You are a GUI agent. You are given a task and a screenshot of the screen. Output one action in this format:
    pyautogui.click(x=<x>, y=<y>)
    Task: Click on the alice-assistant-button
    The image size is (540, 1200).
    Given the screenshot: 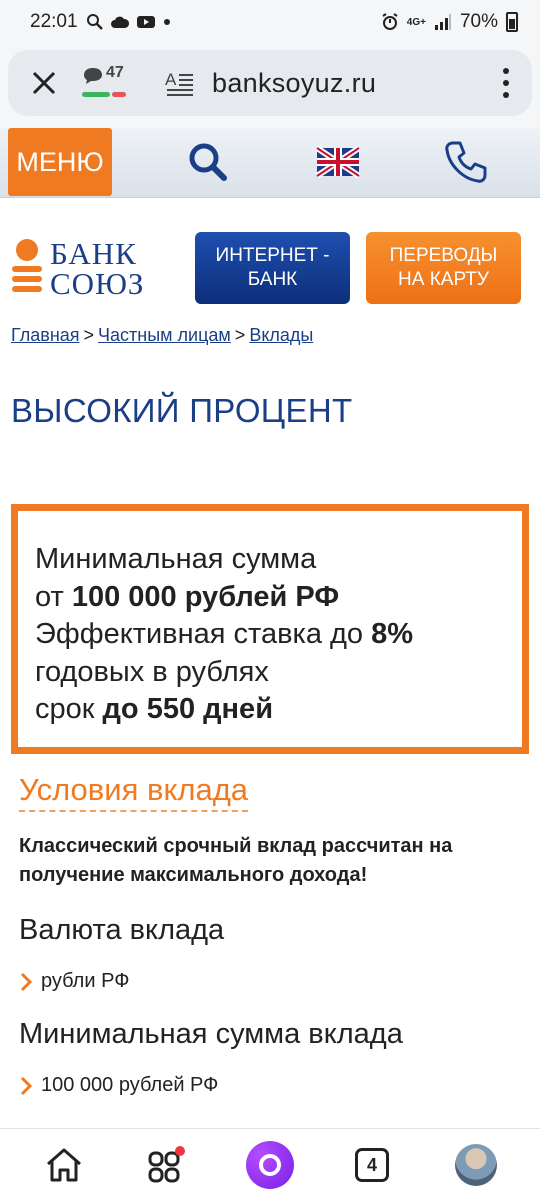 What is the action you would take?
    pyautogui.click(x=270, y=1165)
    